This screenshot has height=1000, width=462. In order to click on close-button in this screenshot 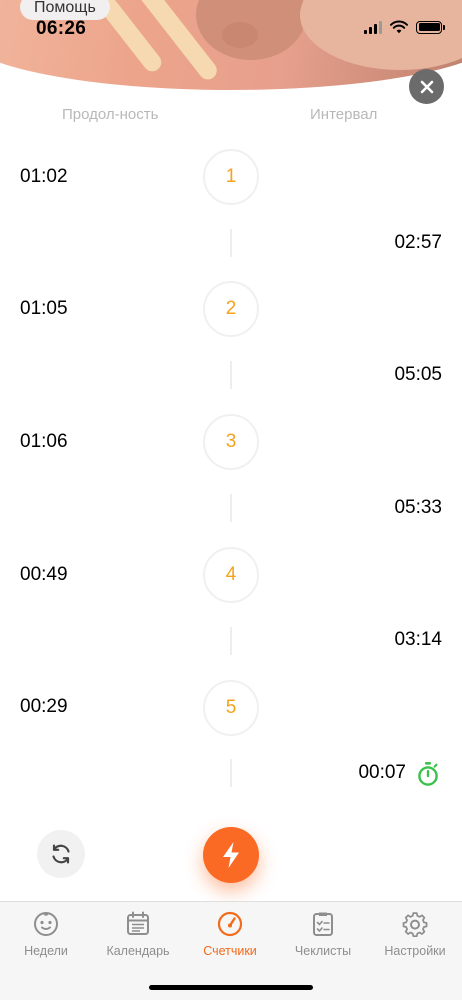, I will do `click(426, 86)`.